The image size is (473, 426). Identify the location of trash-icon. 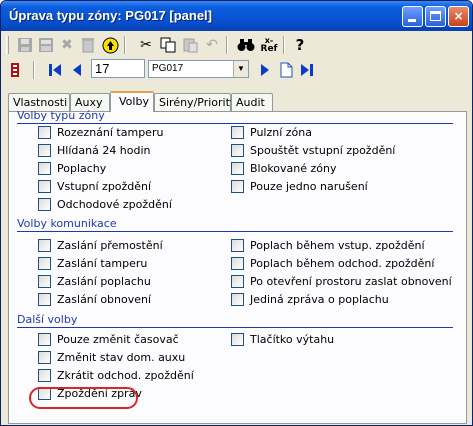
(88, 45).